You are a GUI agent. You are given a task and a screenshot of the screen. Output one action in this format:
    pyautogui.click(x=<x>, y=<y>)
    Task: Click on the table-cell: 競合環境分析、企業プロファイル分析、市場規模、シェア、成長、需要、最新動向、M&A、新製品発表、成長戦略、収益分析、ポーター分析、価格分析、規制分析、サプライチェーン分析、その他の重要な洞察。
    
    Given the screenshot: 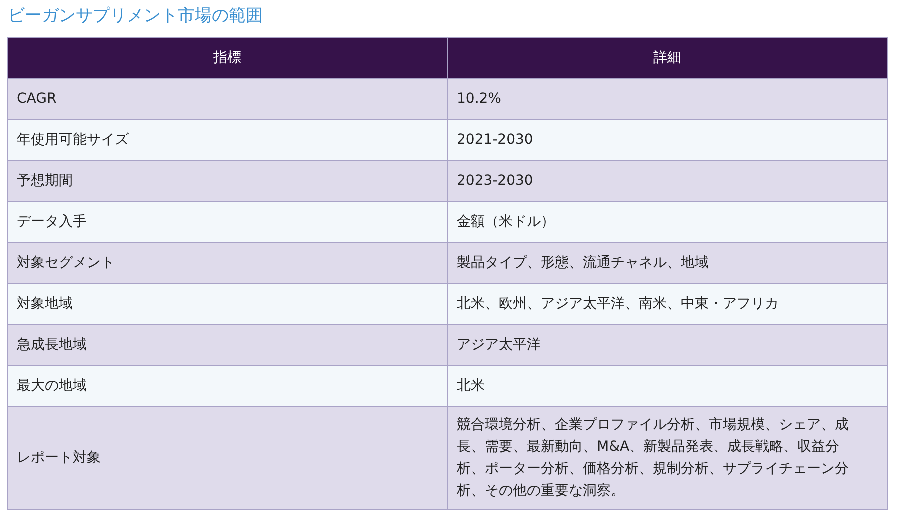 What is the action you would take?
    pyautogui.click(x=668, y=458)
    